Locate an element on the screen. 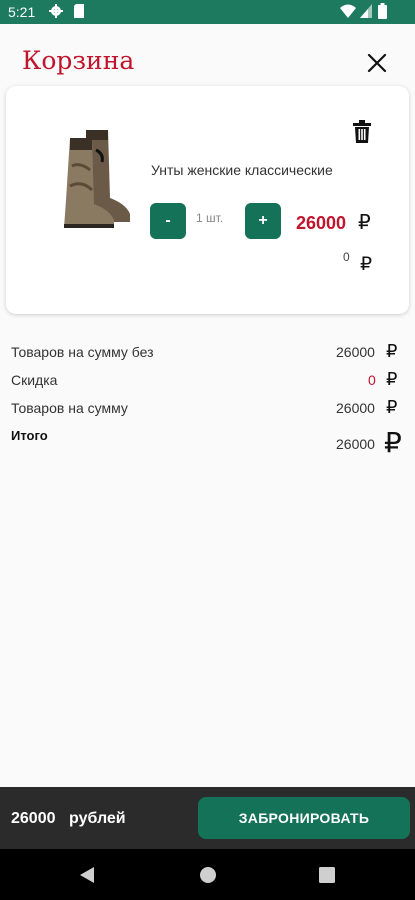  checkout-total-amount: 26000 is located at coordinates (33, 818).